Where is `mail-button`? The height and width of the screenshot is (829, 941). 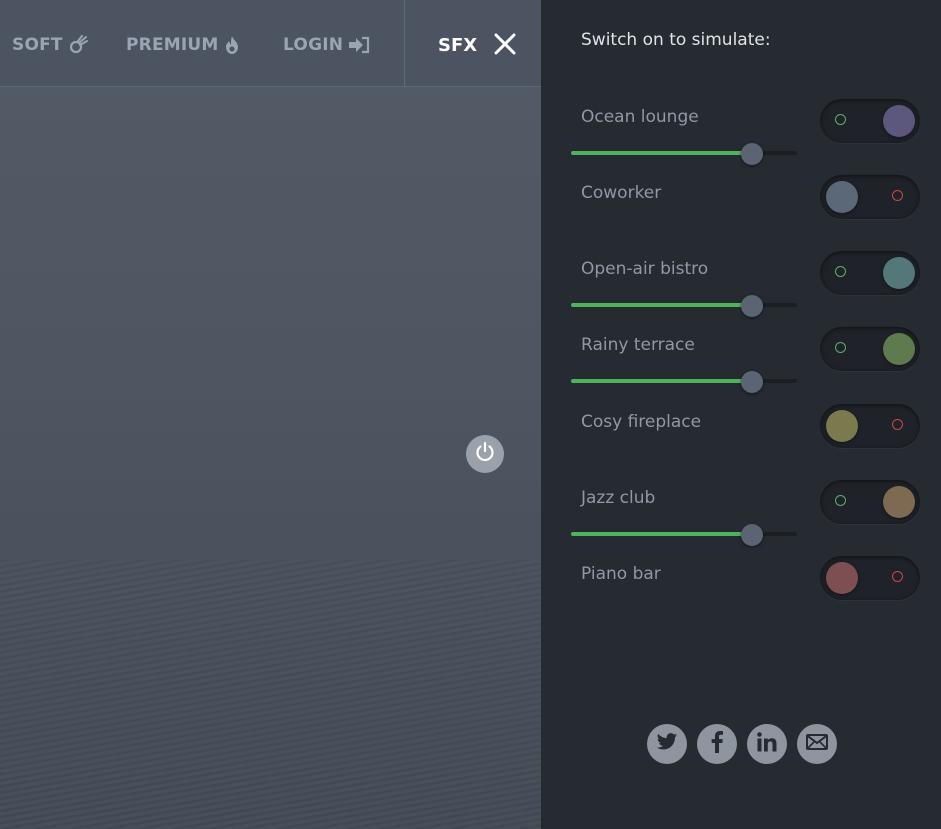
mail-button is located at coordinates (817, 744).